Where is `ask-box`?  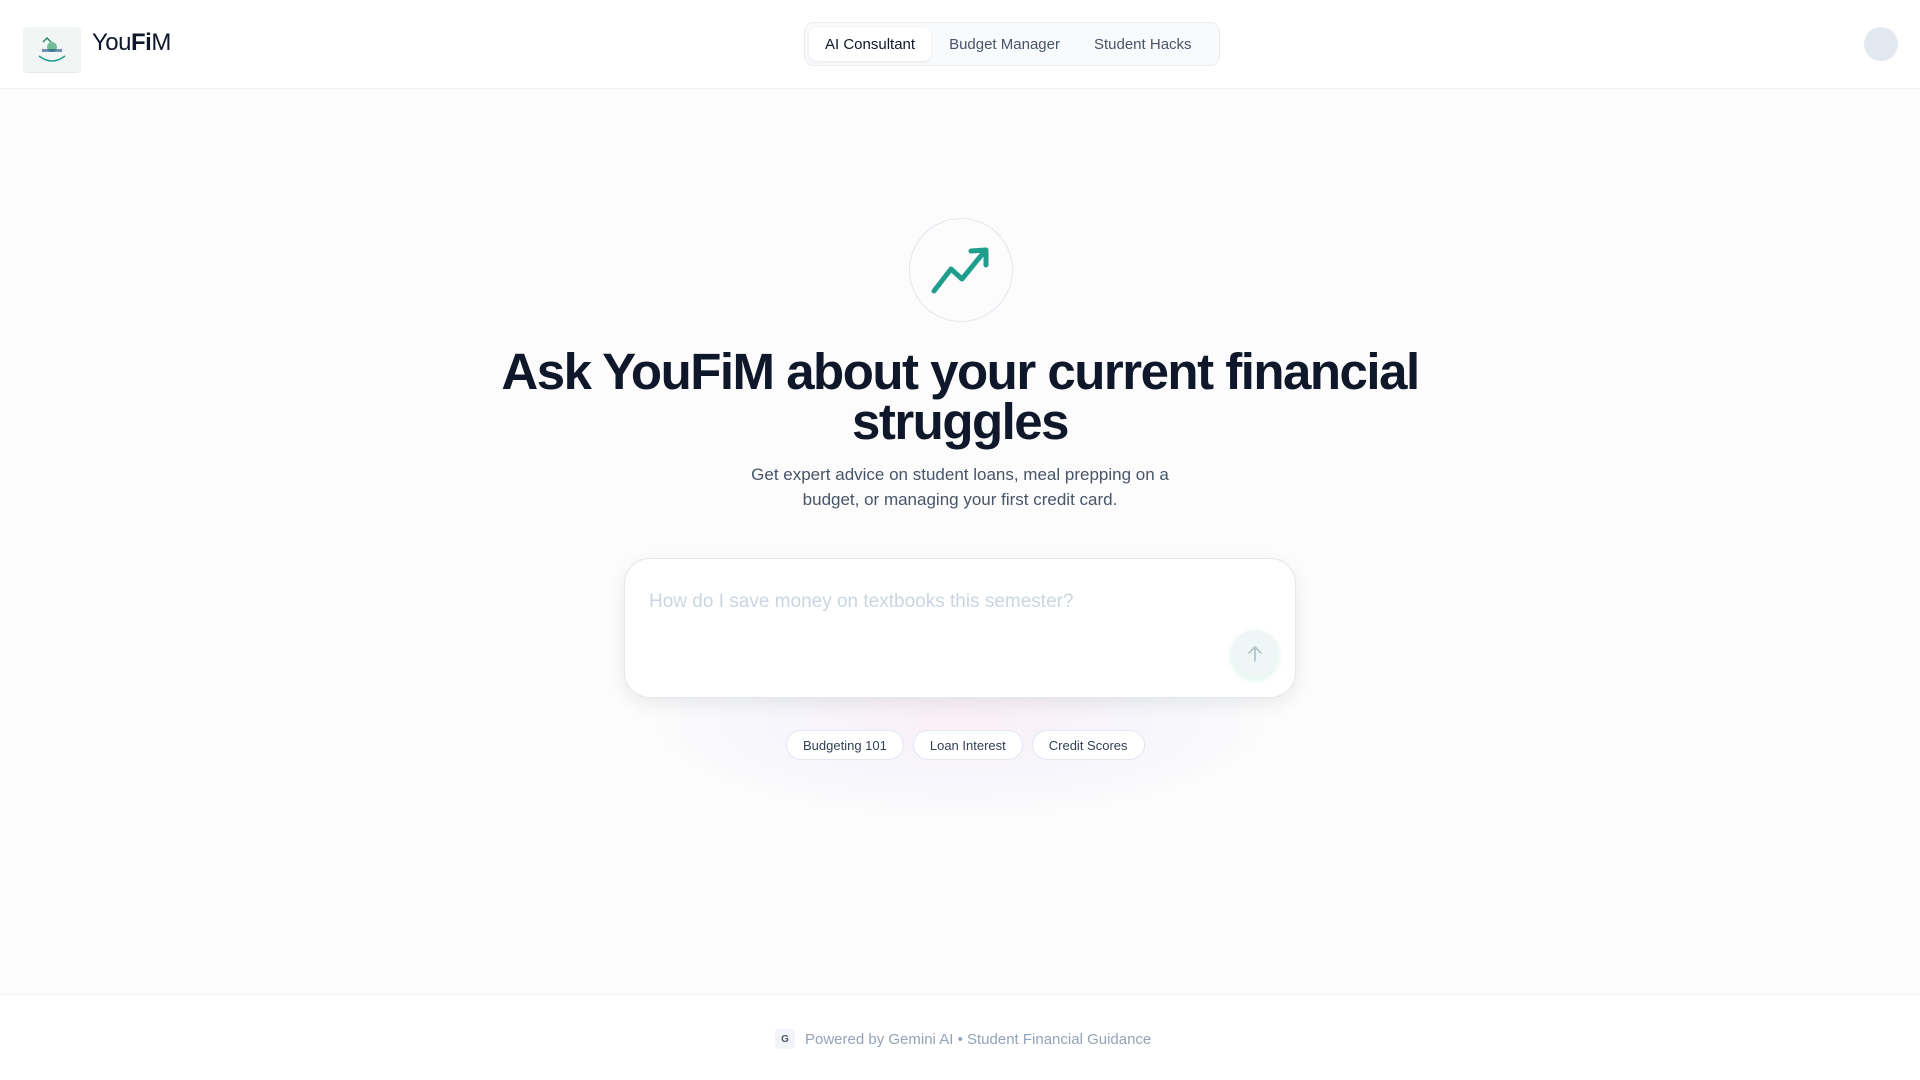 ask-box is located at coordinates (960, 628).